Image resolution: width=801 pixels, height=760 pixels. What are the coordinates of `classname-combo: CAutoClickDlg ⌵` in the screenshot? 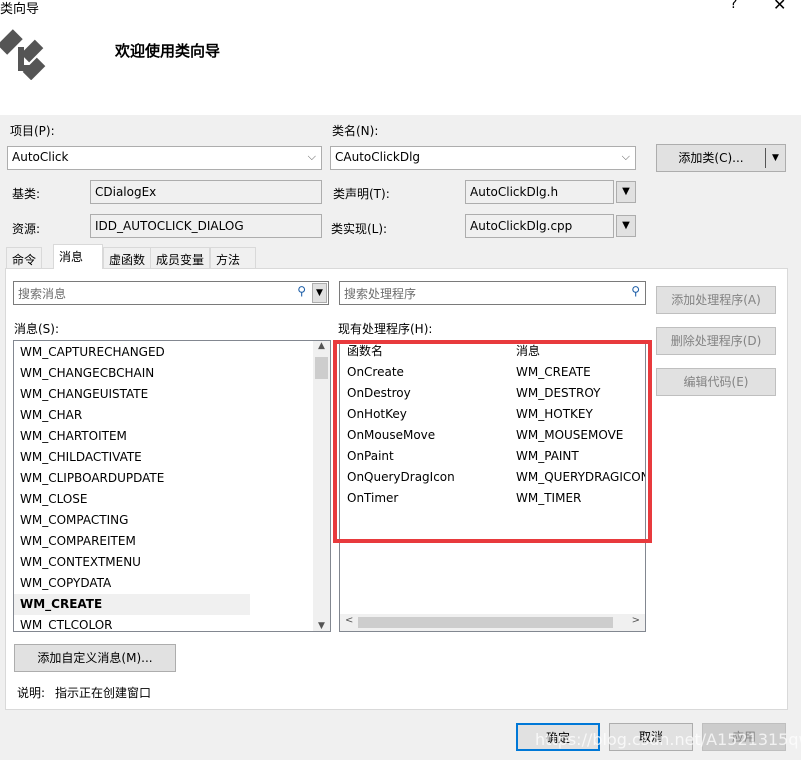 It's located at (483, 158).